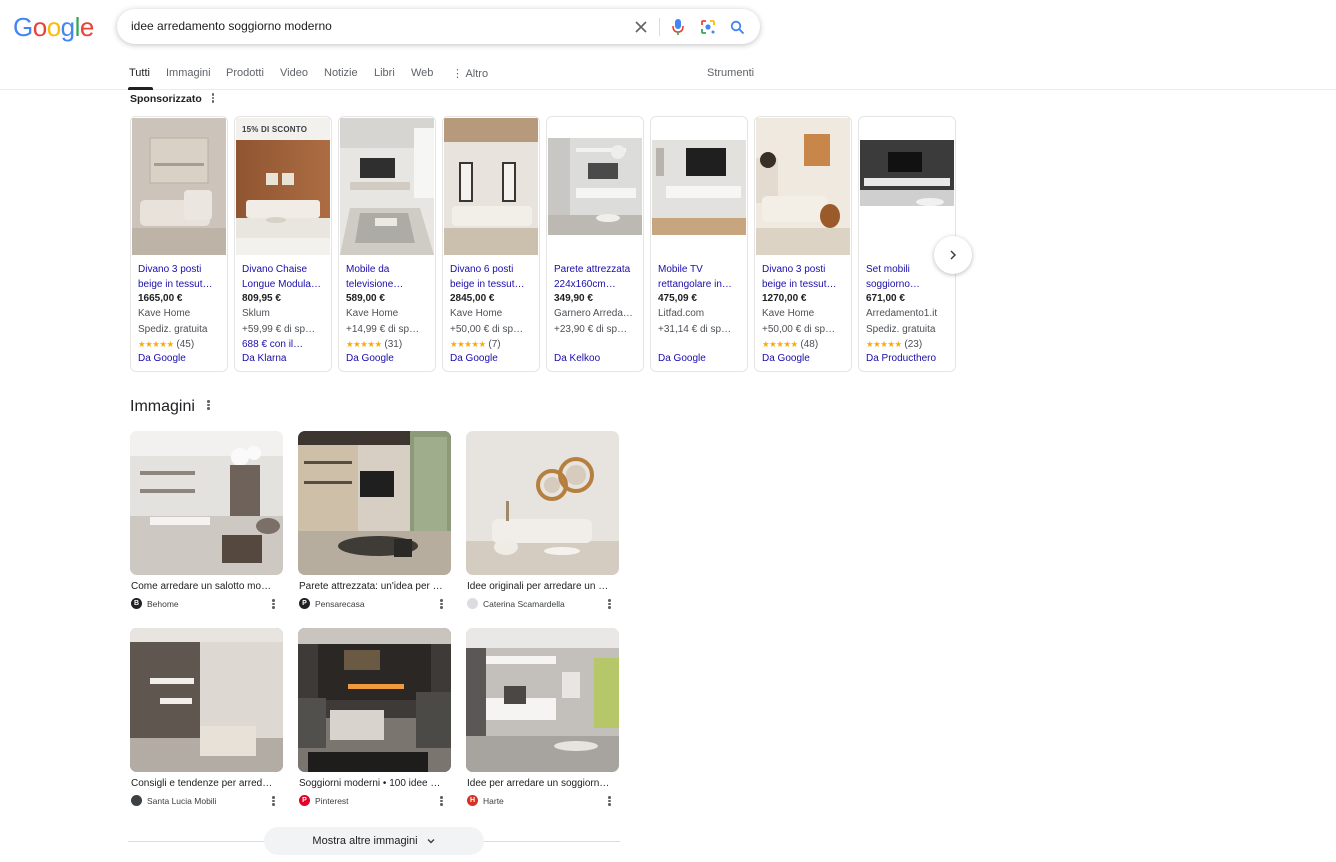 The height and width of the screenshot is (862, 1336). I want to click on image-source-name: Behome, so click(163, 603).